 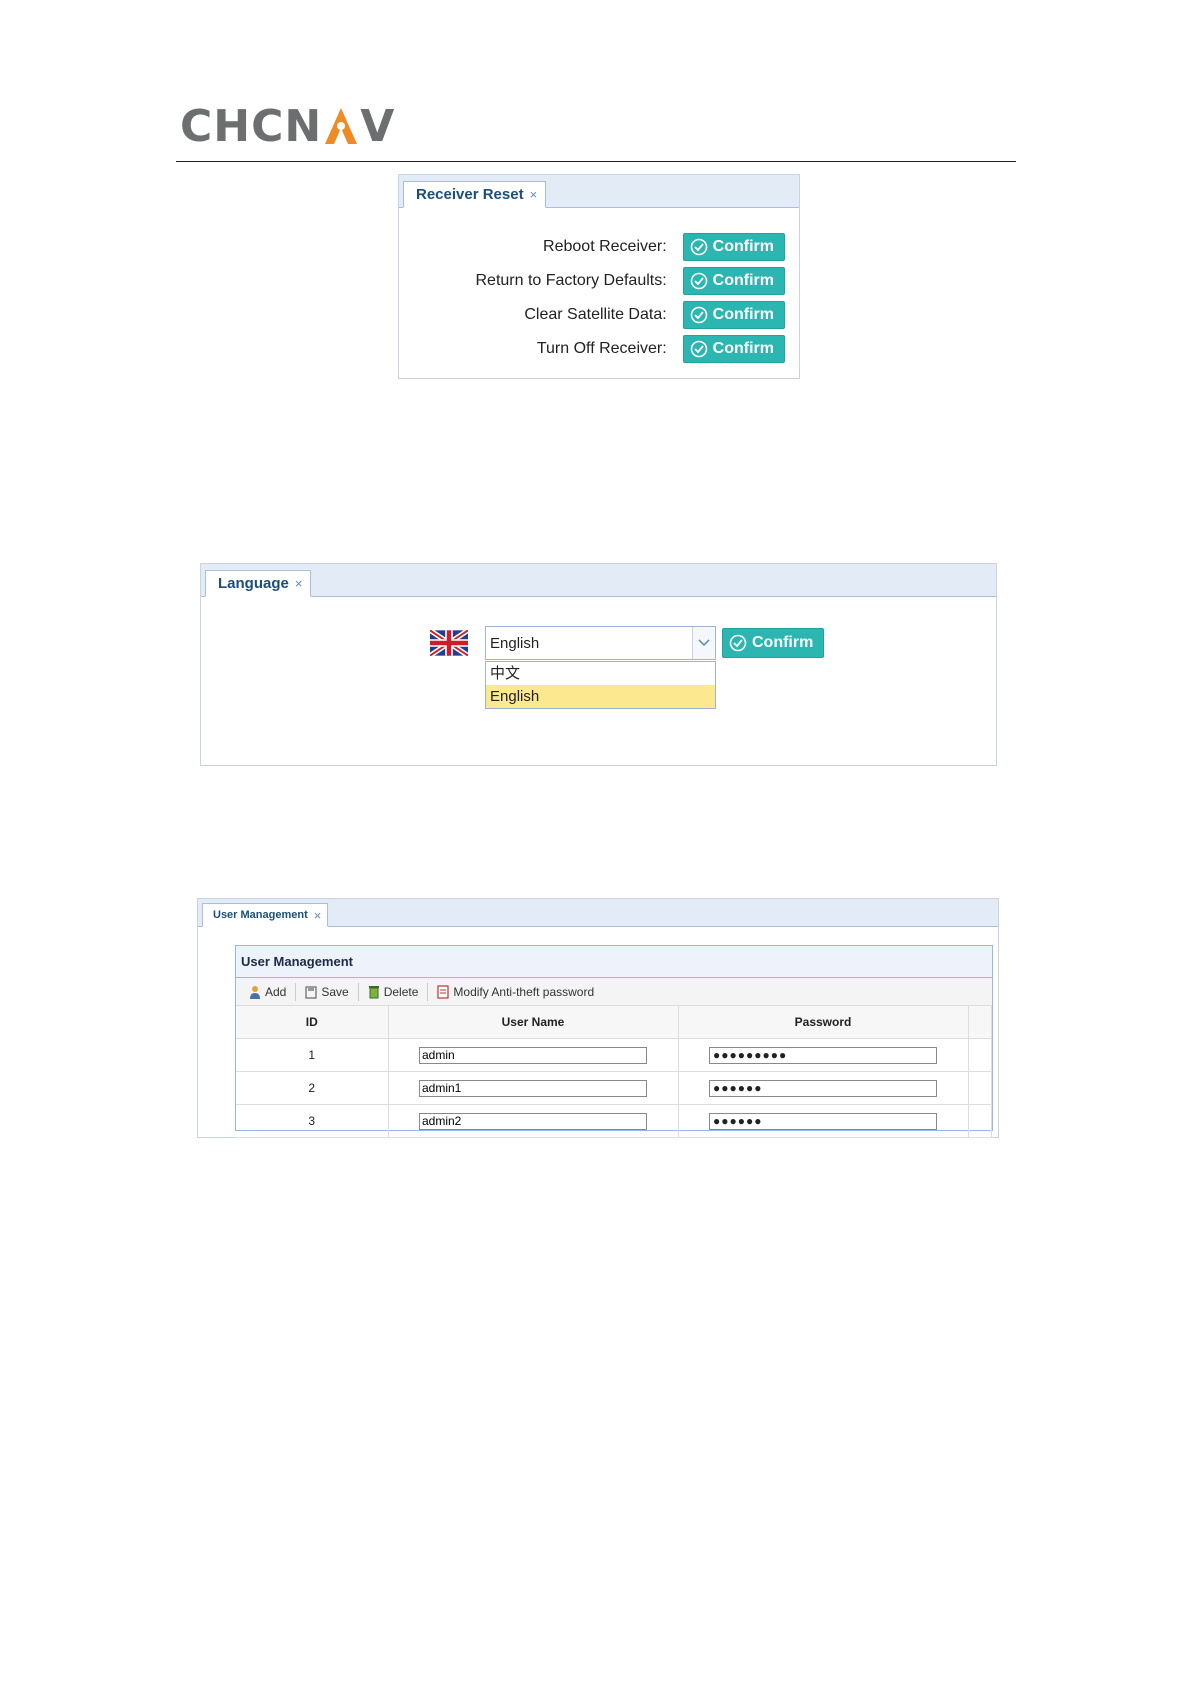 I want to click on save-label: Save, so click(x=335, y=991).